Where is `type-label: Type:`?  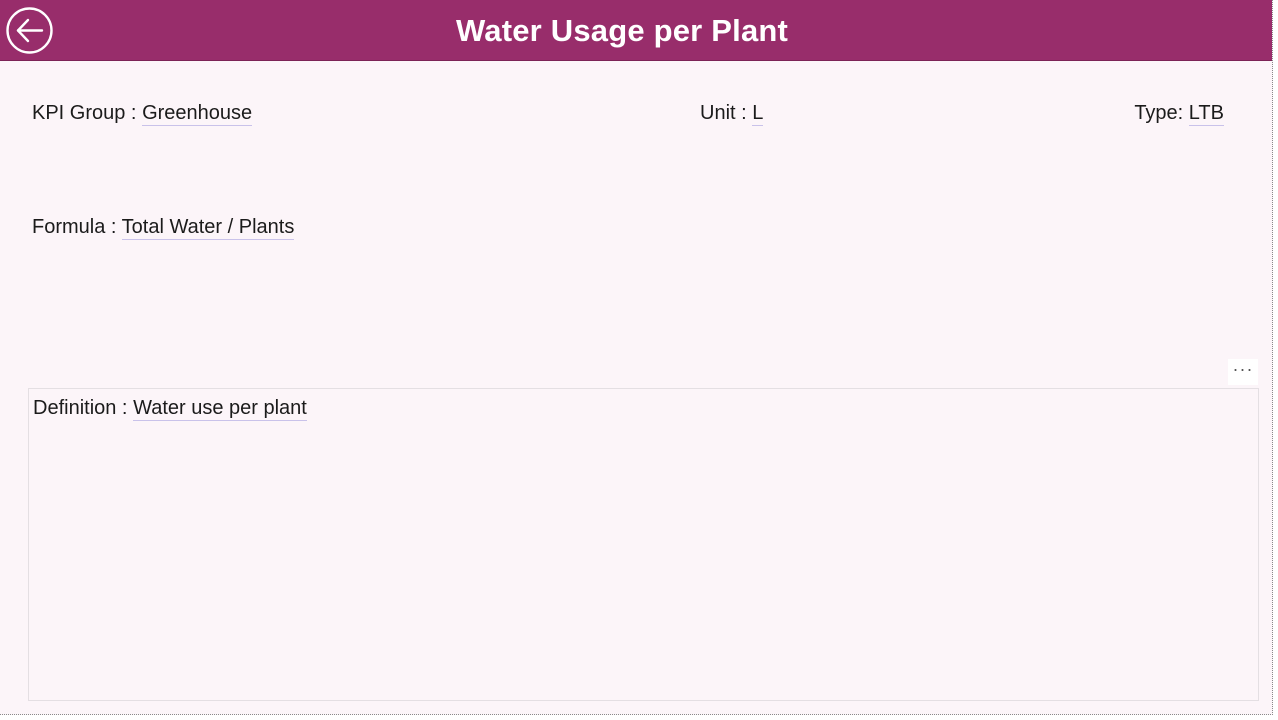
type-label: Type: is located at coordinates (1161, 113).